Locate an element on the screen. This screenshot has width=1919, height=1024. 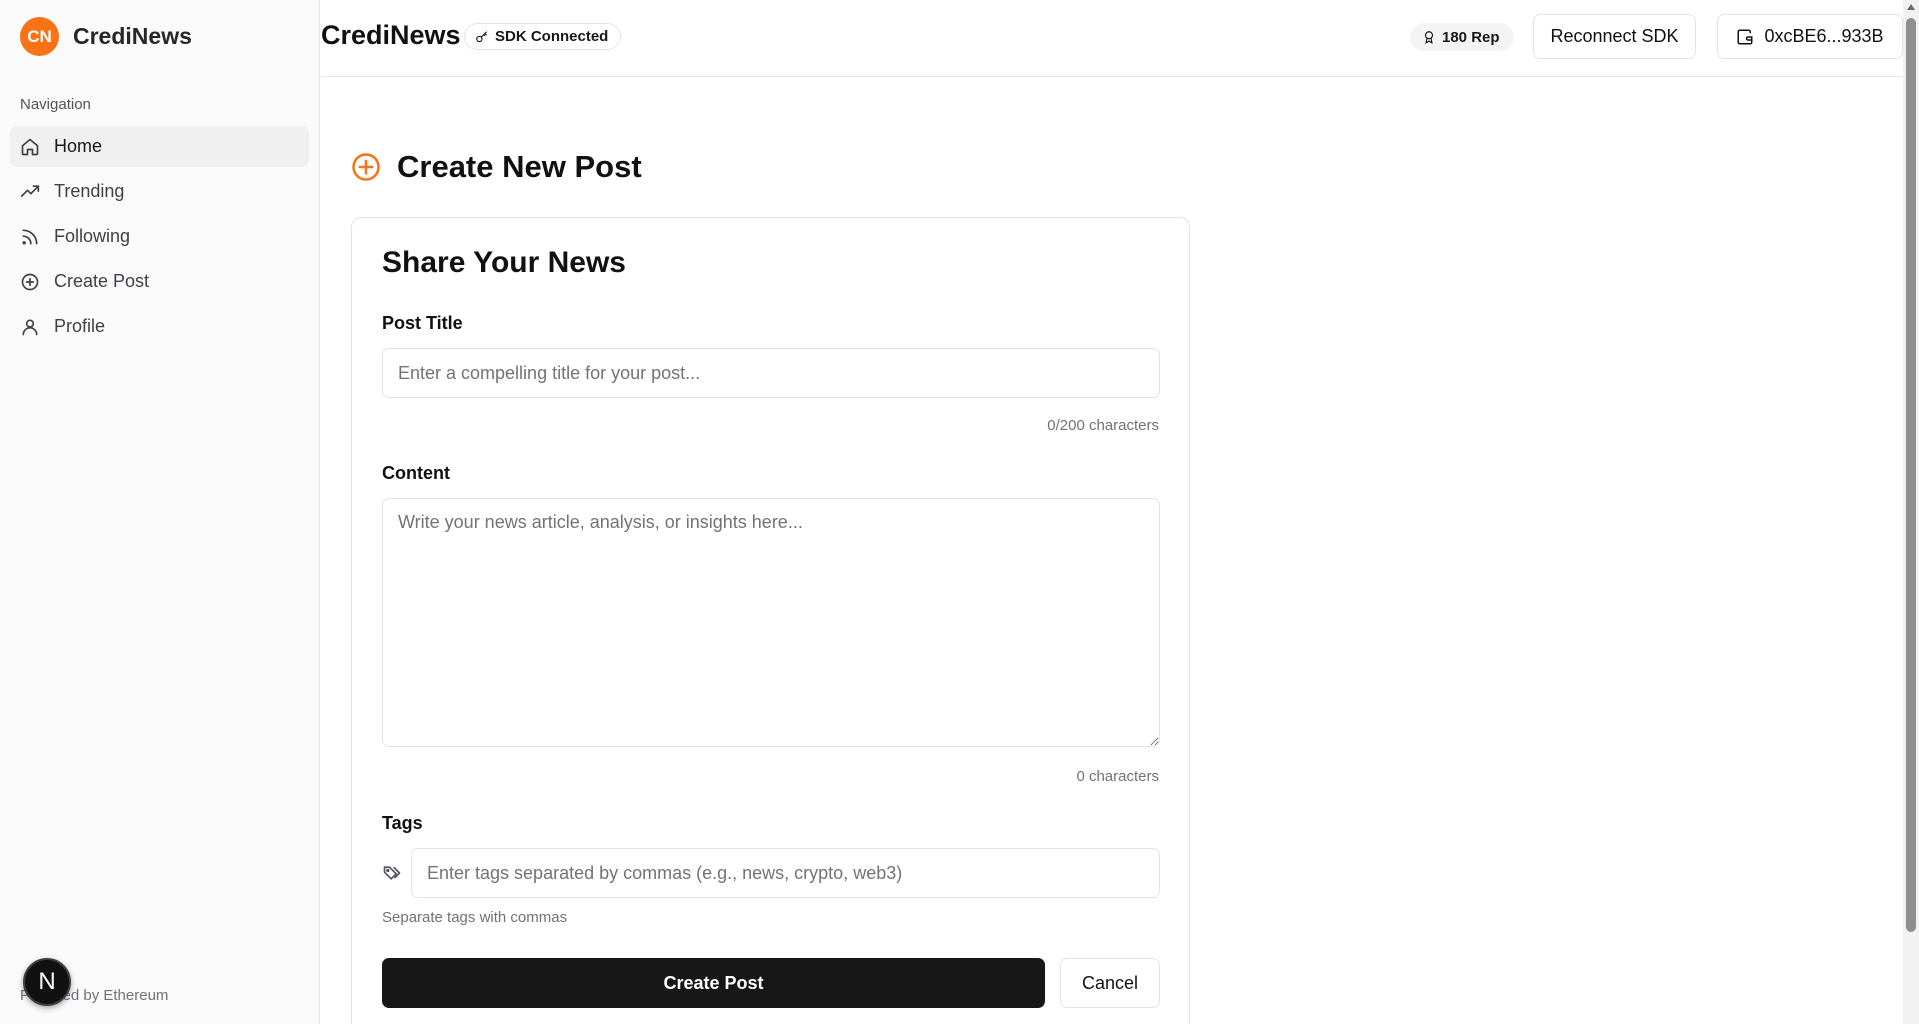
page-scrollbar is located at coordinates (1911, 512).